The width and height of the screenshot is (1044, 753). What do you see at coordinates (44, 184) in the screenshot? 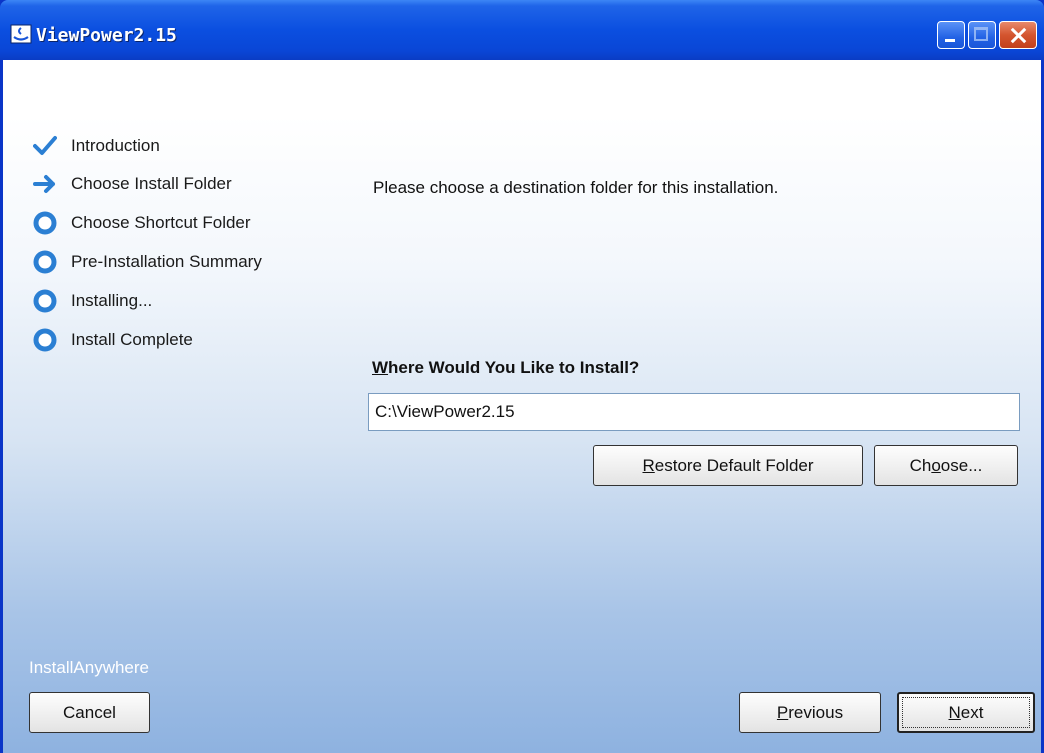
I see `arrow-right-icon` at bounding box center [44, 184].